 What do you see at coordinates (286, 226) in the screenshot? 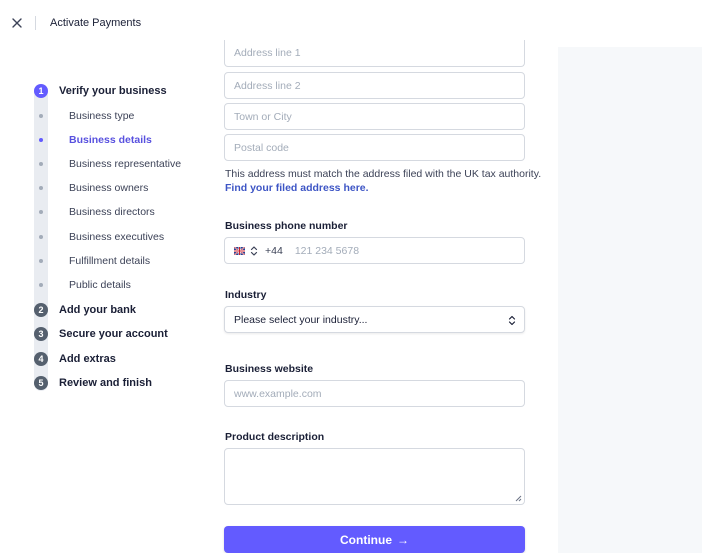
I see `phone-label: Business phone number` at bounding box center [286, 226].